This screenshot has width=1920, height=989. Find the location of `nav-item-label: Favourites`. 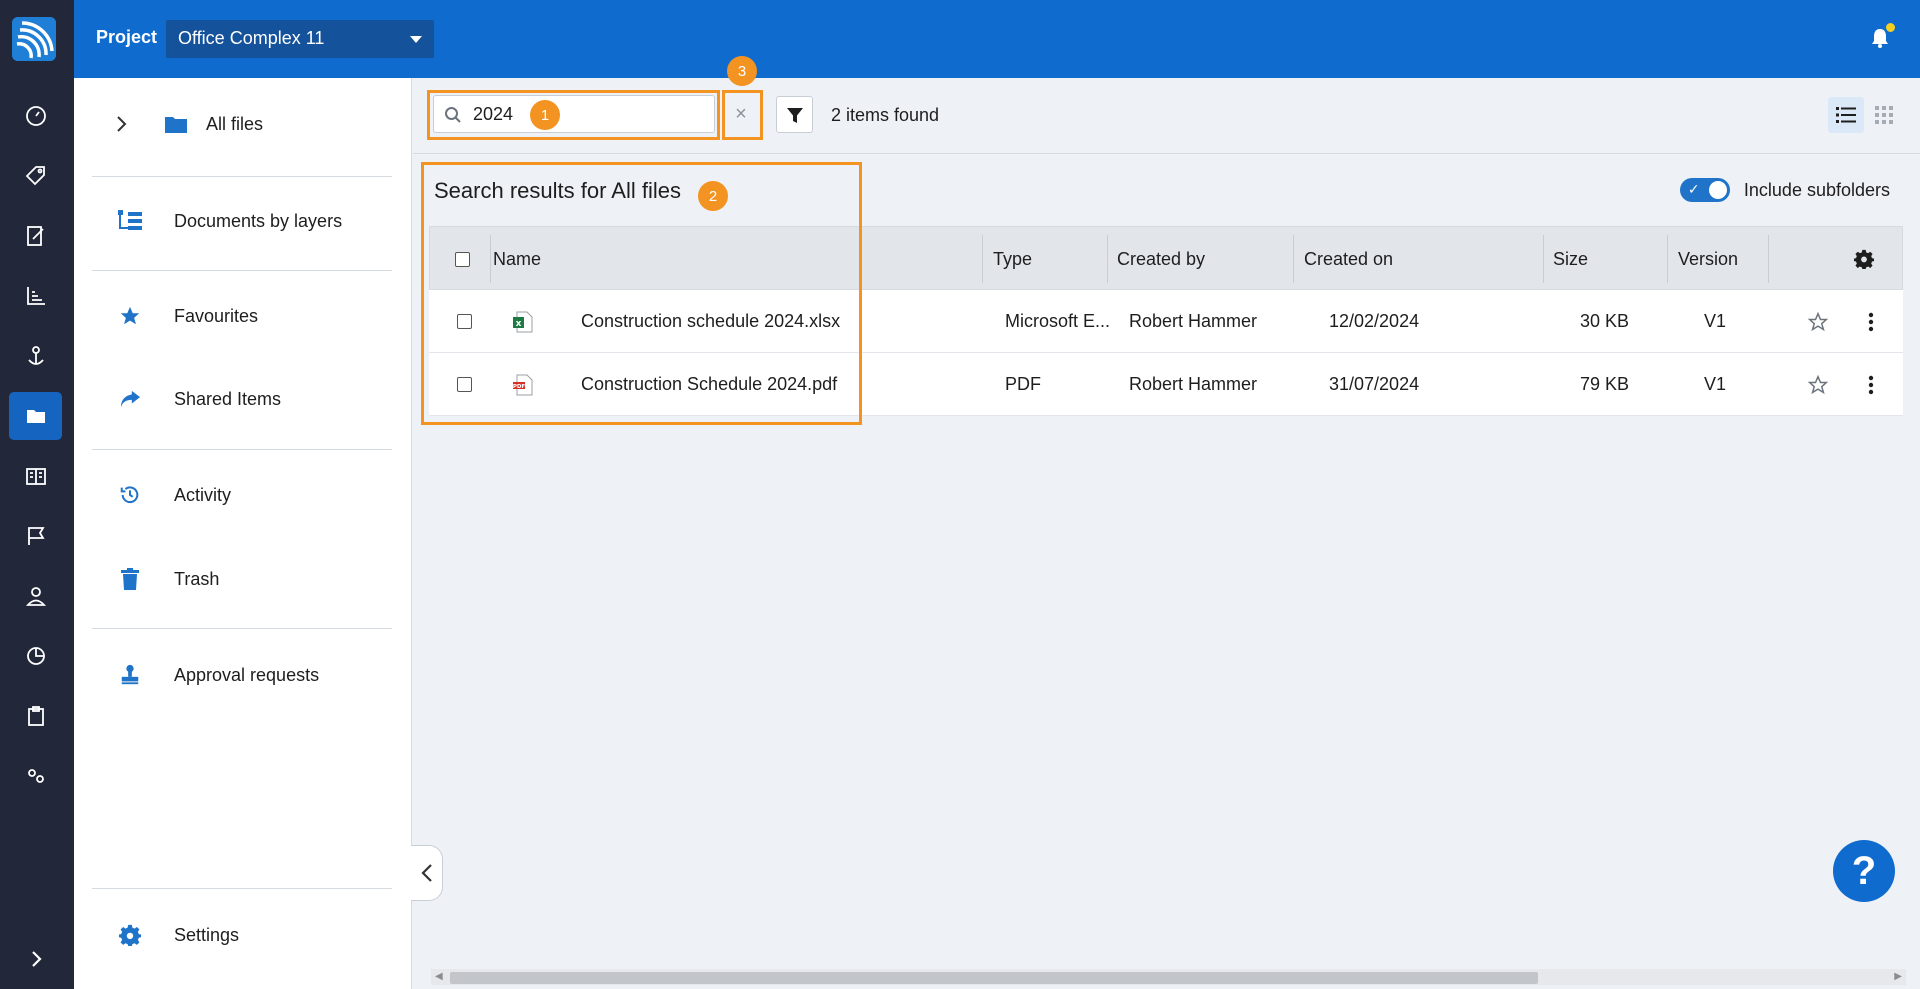

nav-item-label: Favourites is located at coordinates (216, 315).